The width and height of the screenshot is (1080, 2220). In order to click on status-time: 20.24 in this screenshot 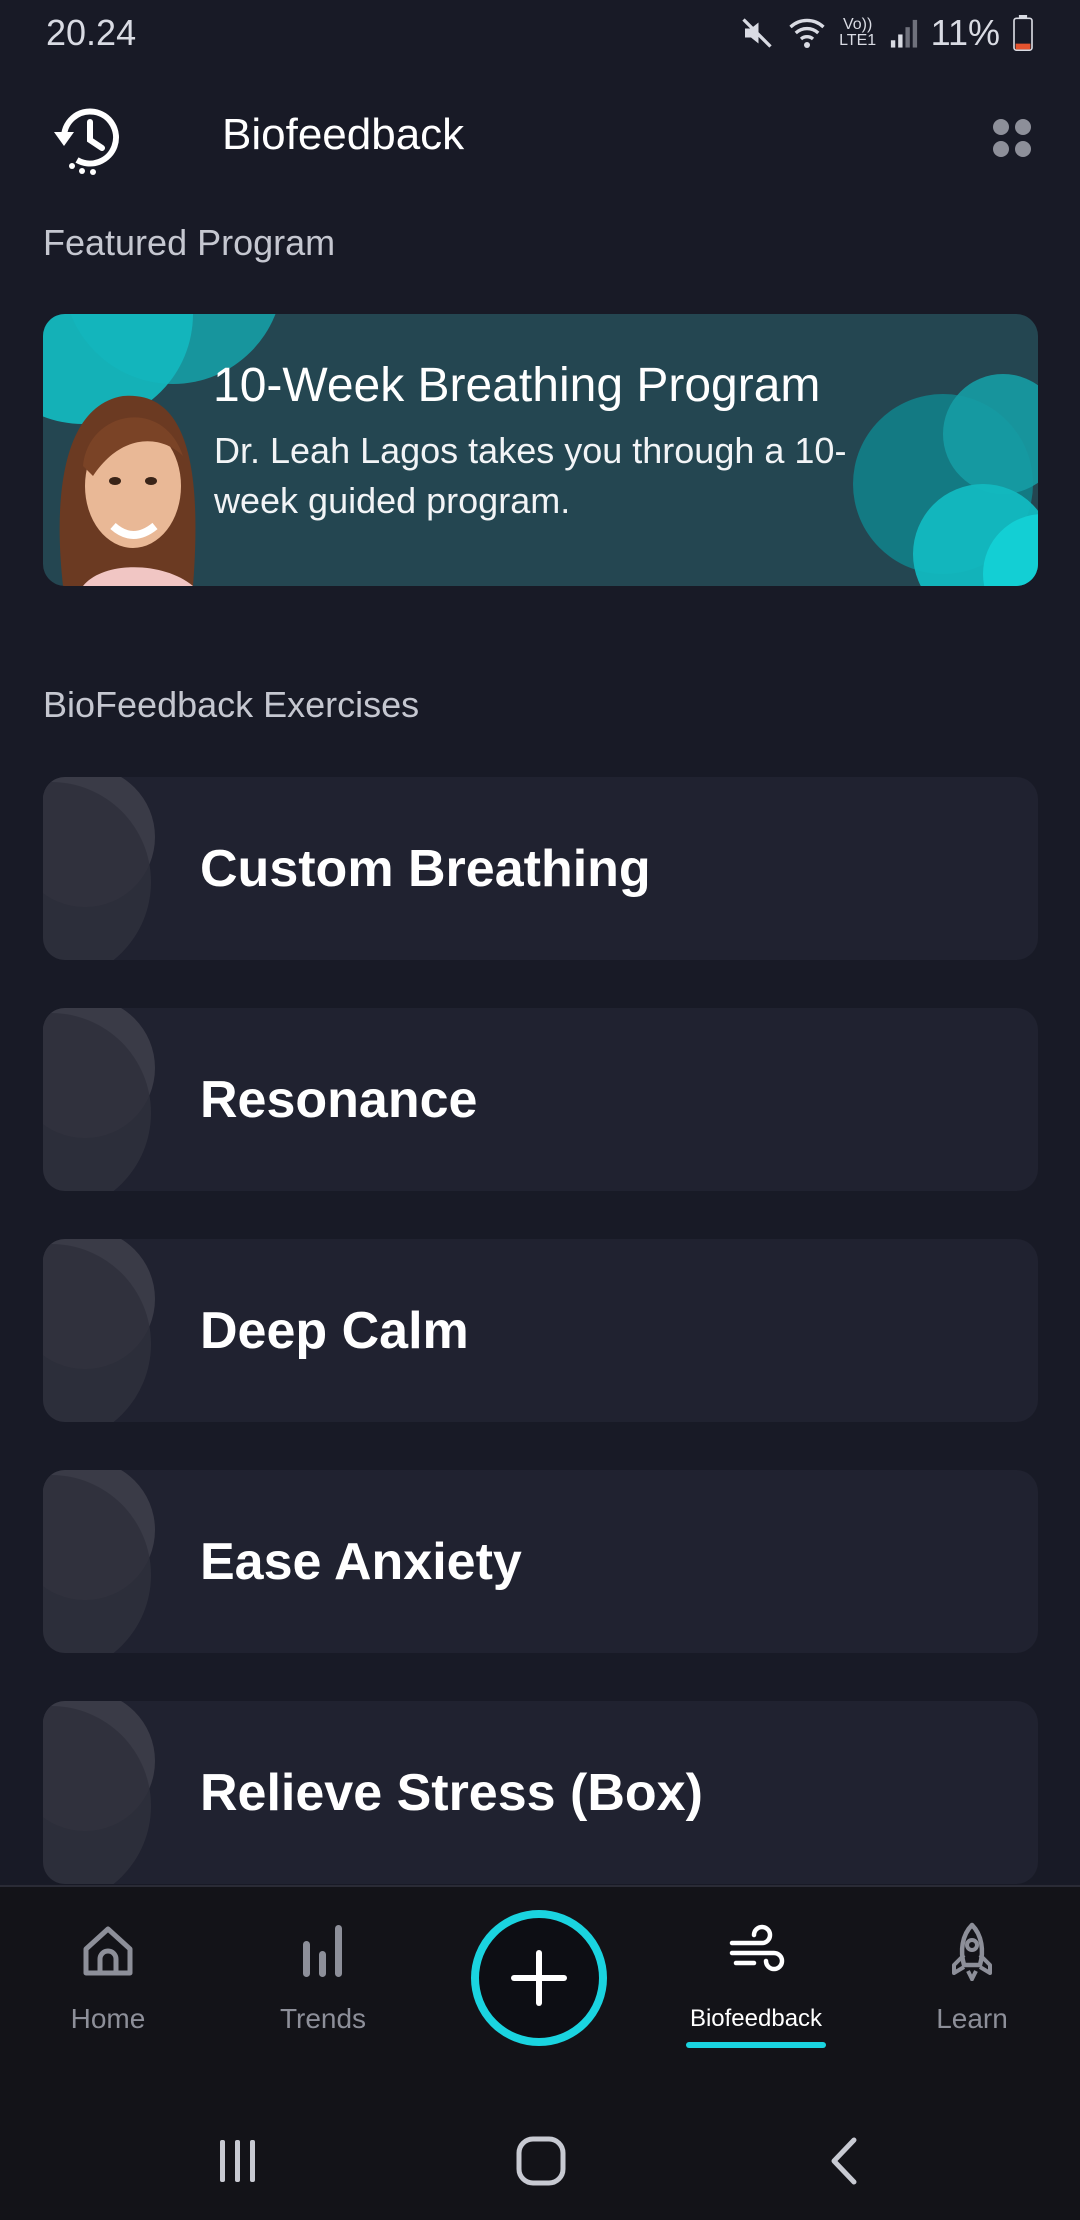, I will do `click(91, 32)`.